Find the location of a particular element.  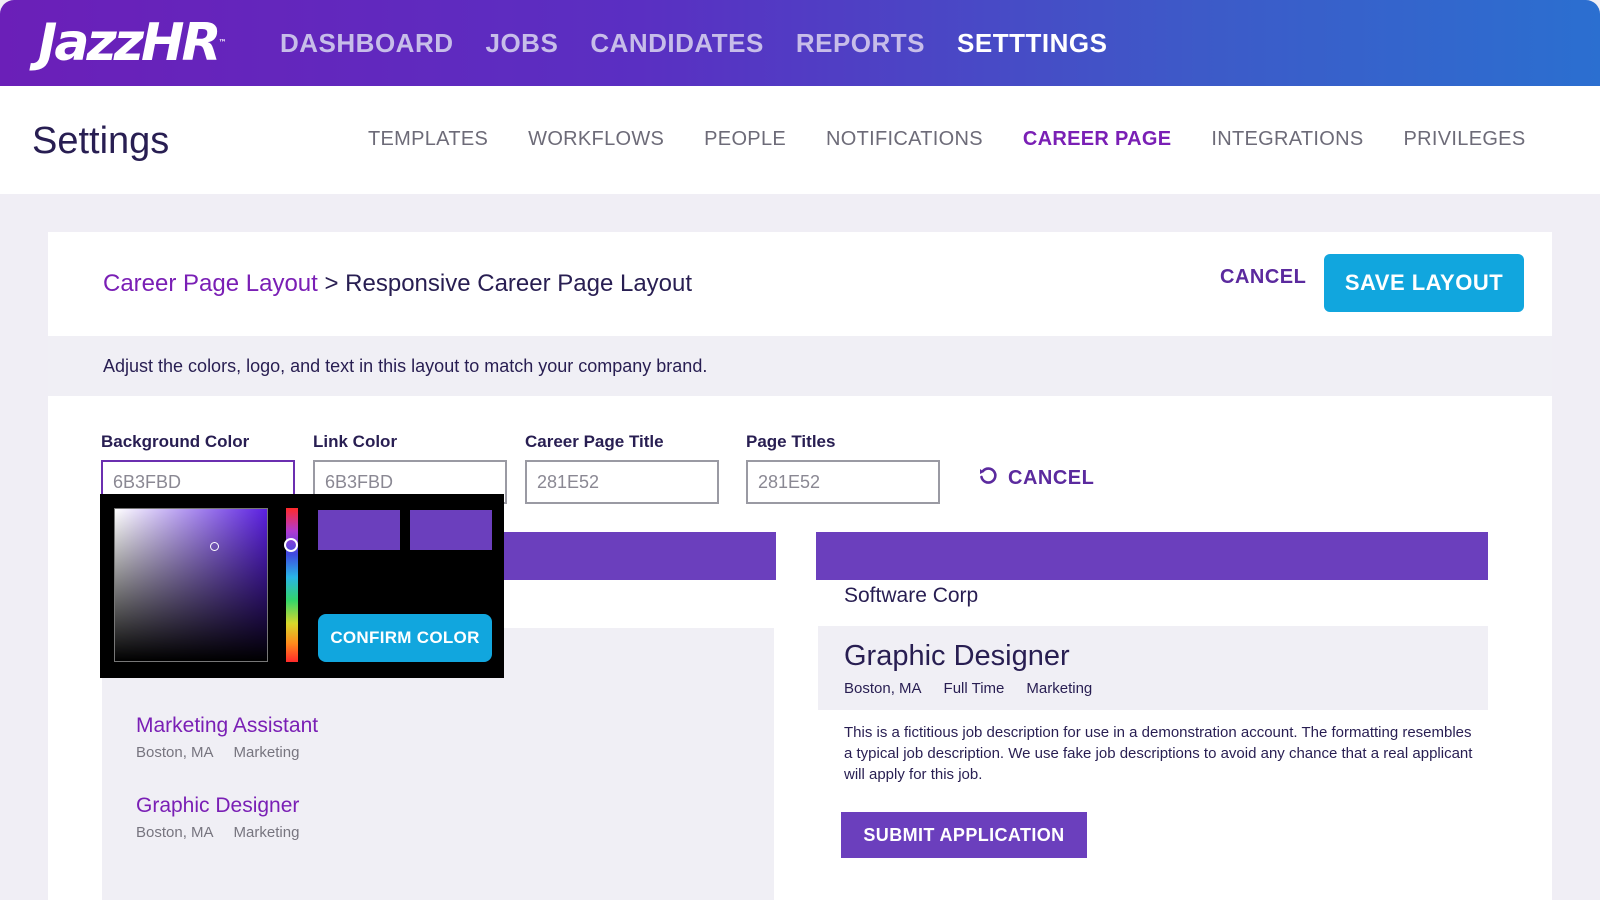

nav-dashboard: DASHBOARD is located at coordinates (367, 43).